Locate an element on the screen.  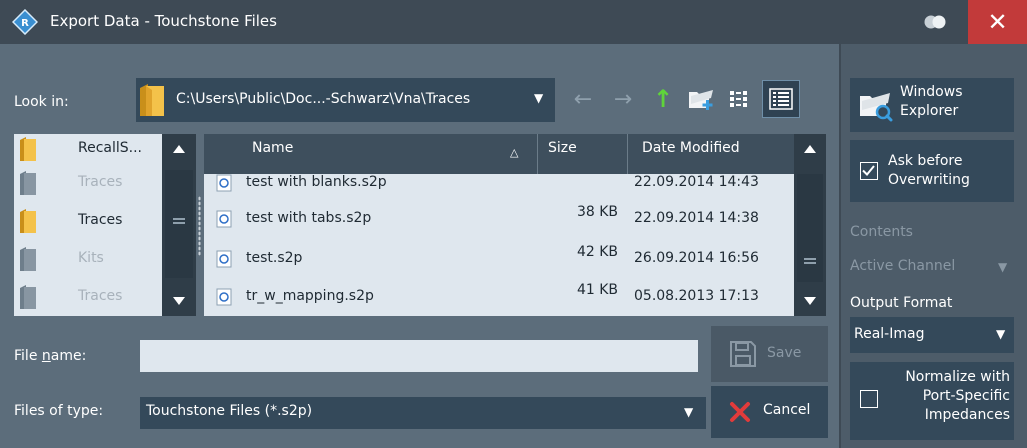
ask-before-label: Ask before Overwriting is located at coordinates (929, 170).